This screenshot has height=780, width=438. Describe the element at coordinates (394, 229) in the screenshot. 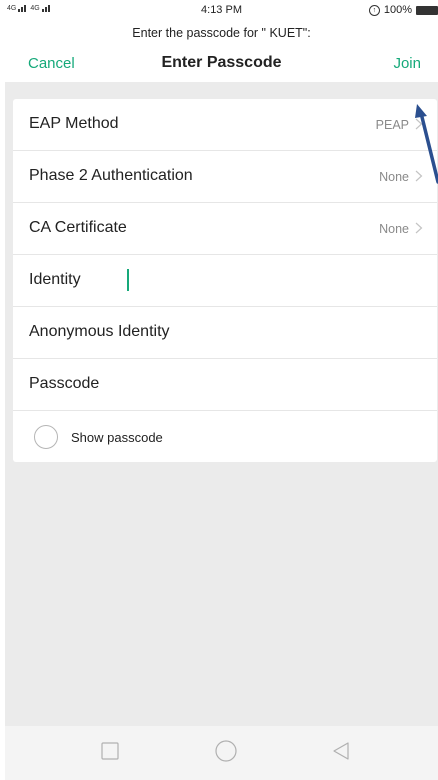

I see `ca-certificate-value: None` at that location.